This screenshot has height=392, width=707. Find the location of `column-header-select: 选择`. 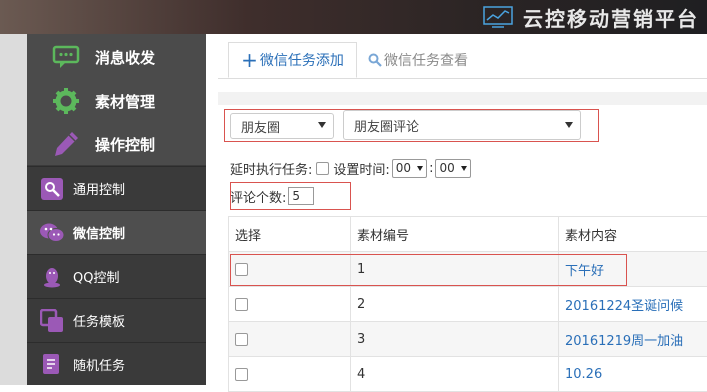

column-header-select: 选择 is located at coordinates (290, 234).